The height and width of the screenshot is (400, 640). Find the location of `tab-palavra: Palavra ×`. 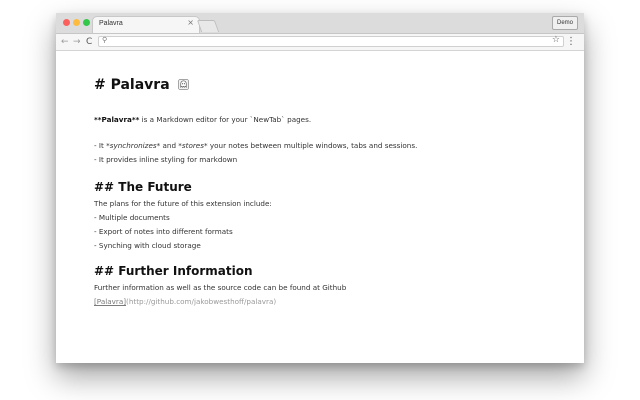

tab-palavra: Palavra × is located at coordinates (146, 24).